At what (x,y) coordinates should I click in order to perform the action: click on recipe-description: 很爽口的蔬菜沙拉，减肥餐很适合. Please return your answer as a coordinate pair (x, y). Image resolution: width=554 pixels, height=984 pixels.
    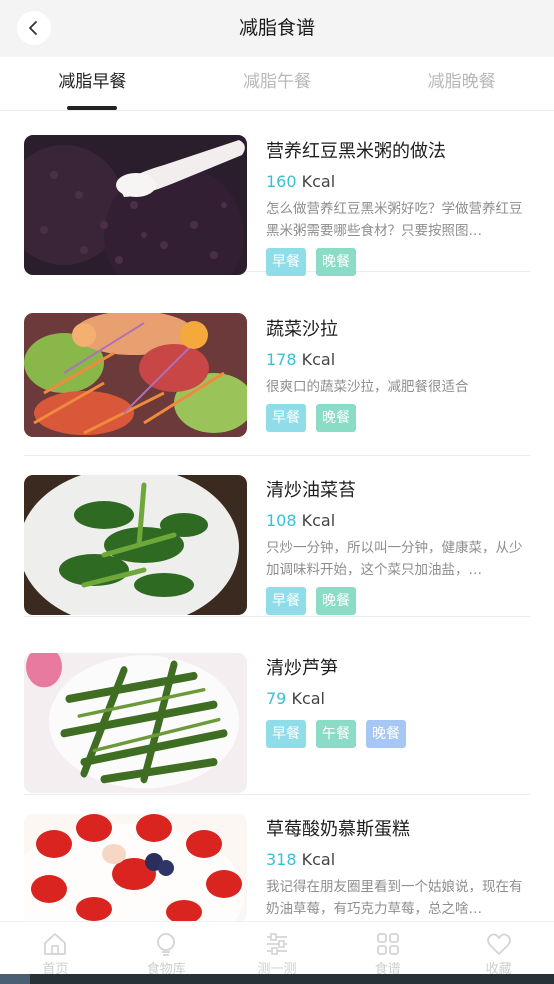
    Looking at the image, I should click on (367, 387).